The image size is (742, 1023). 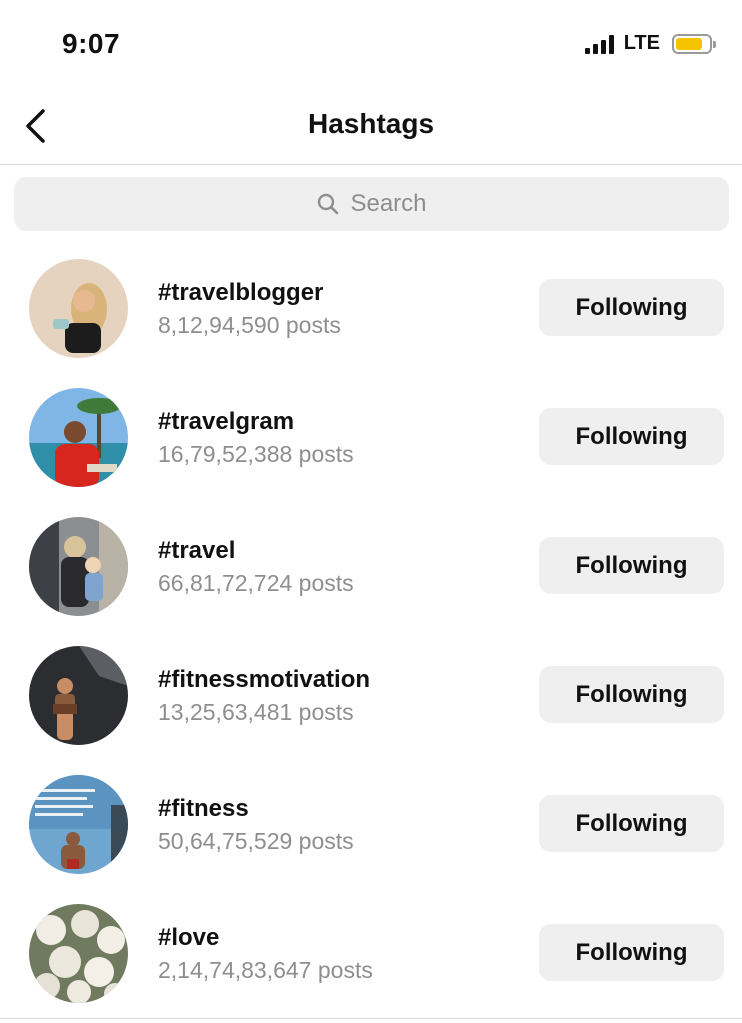 What do you see at coordinates (371, 949) in the screenshot?
I see `hashtag-row: #love 2,14,74,83,647 posts Following` at bounding box center [371, 949].